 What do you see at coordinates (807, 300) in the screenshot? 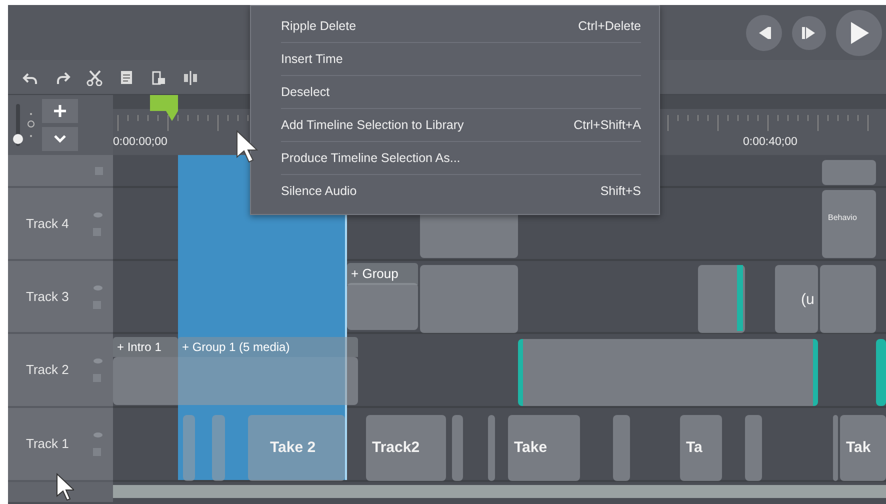
I see `clip-title: (u` at bounding box center [807, 300].